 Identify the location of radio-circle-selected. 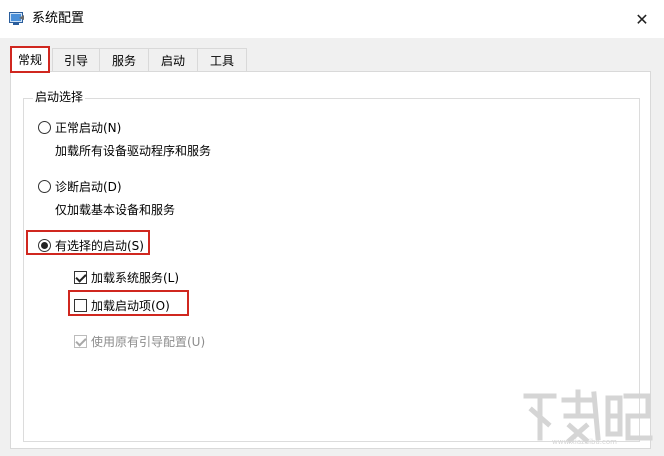
(44, 245).